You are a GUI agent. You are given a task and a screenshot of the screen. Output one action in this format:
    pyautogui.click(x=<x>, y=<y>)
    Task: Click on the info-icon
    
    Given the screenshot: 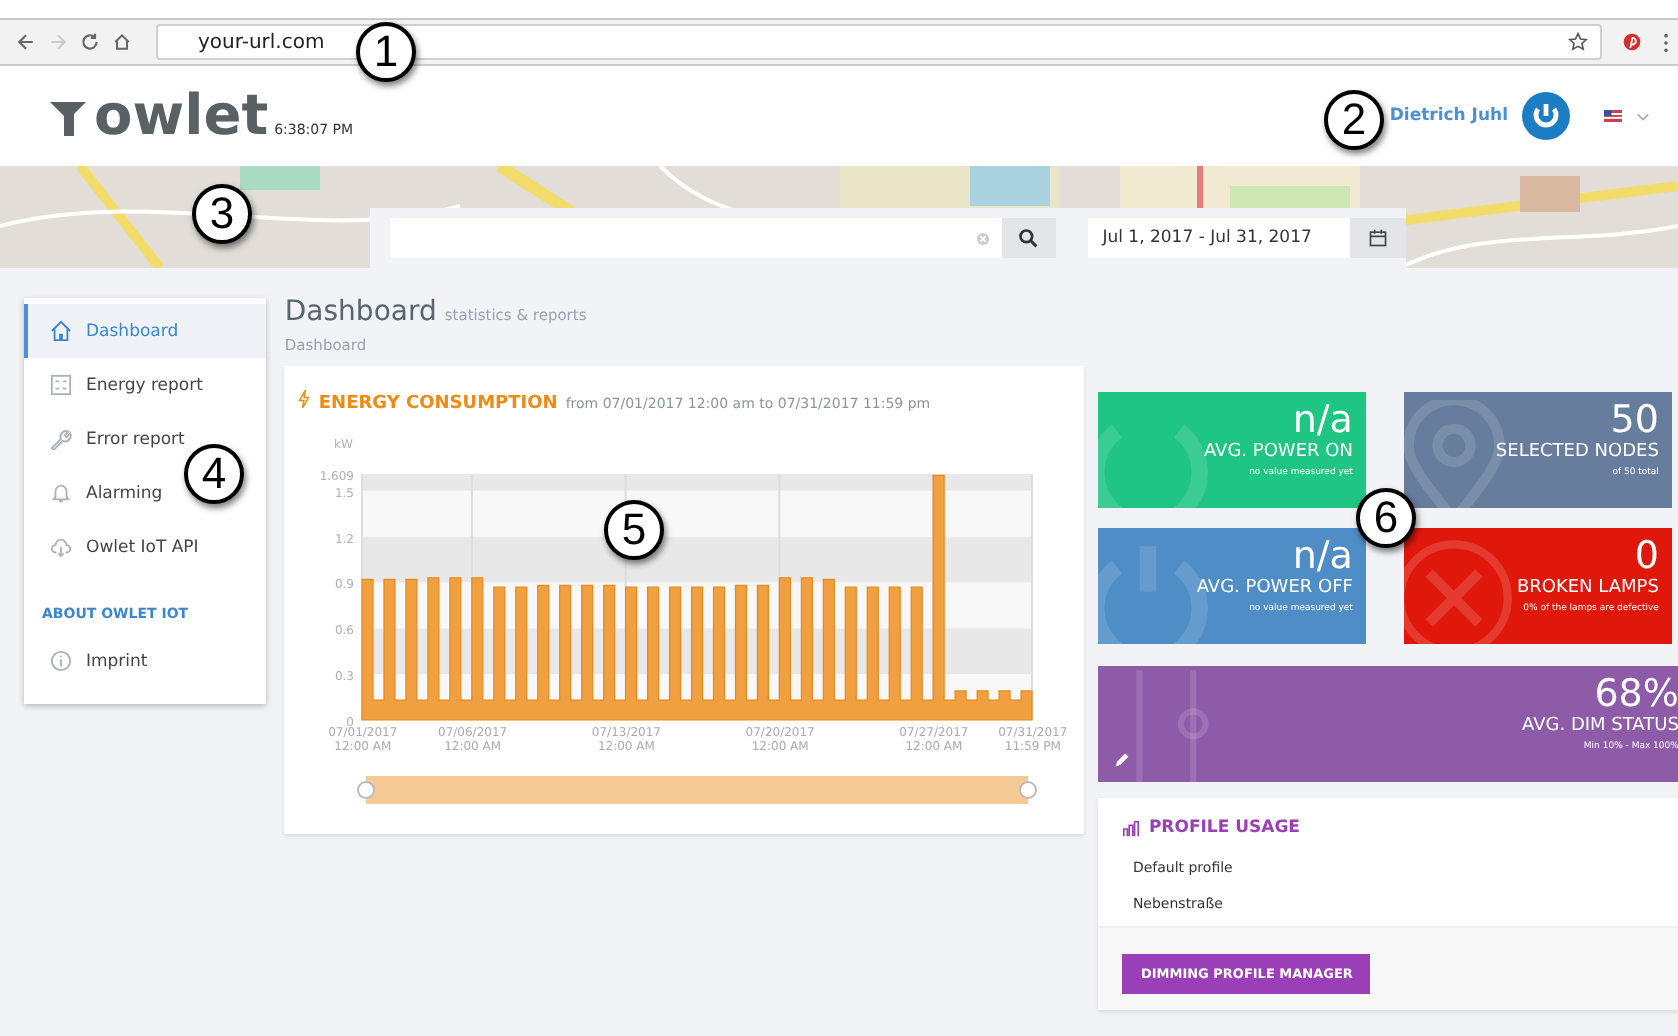 What is the action you would take?
    pyautogui.click(x=61, y=661)
    